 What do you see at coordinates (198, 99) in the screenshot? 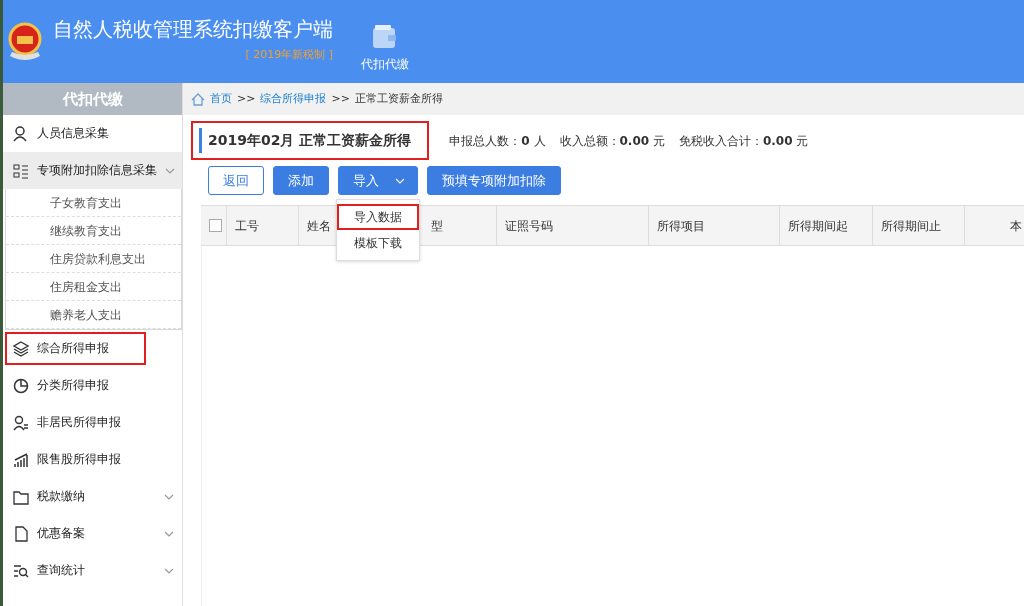
I see `home-icon` at bounding box center [198, 99].